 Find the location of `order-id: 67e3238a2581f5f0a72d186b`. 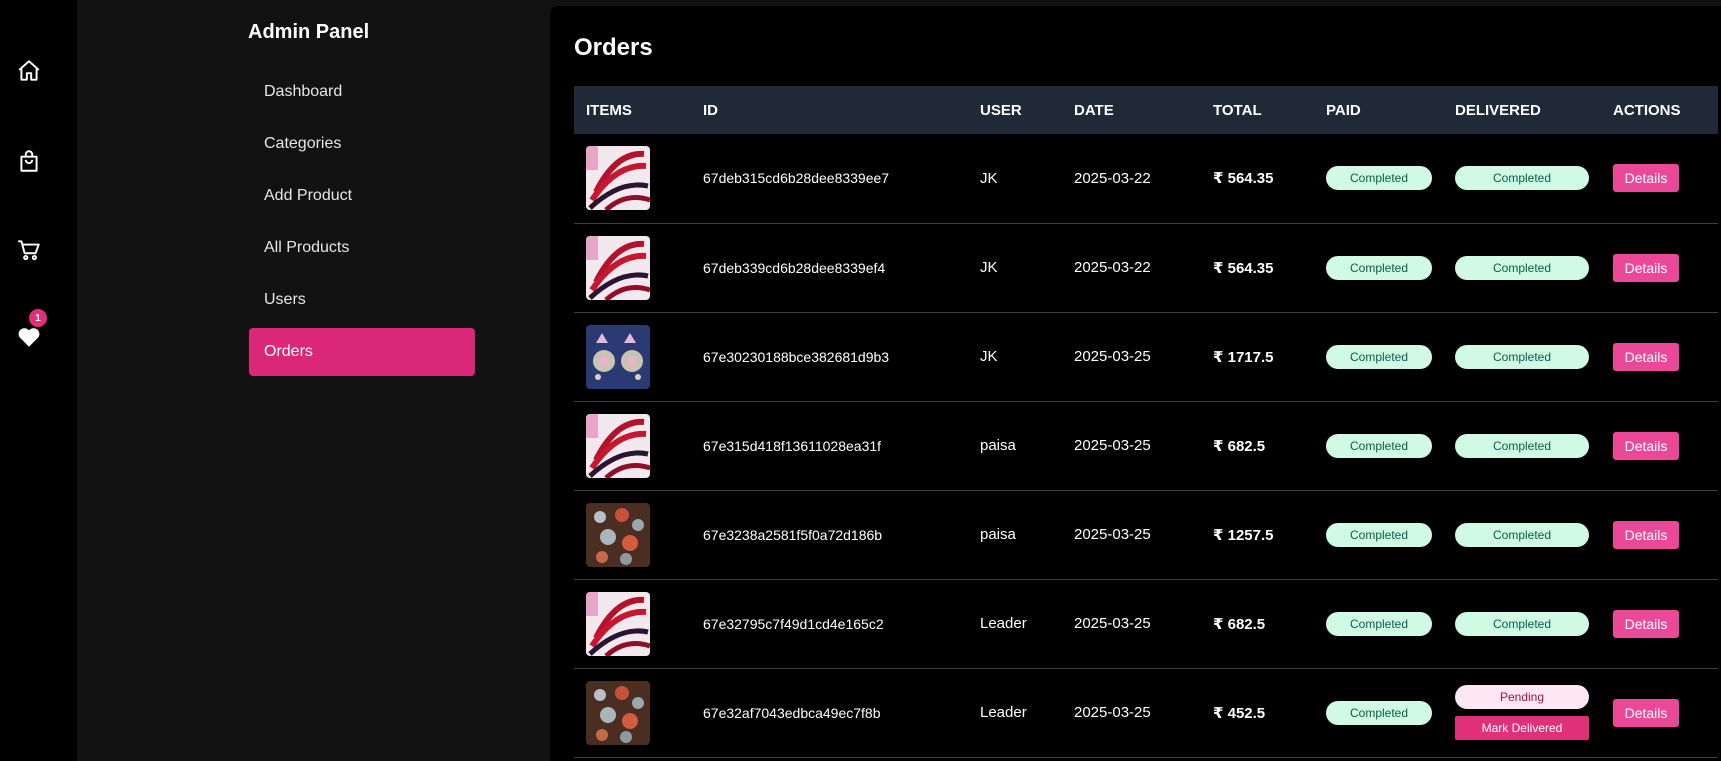

order-id: 67e3238a2581f5f0a72d186b is located at coordinates (829, 535).